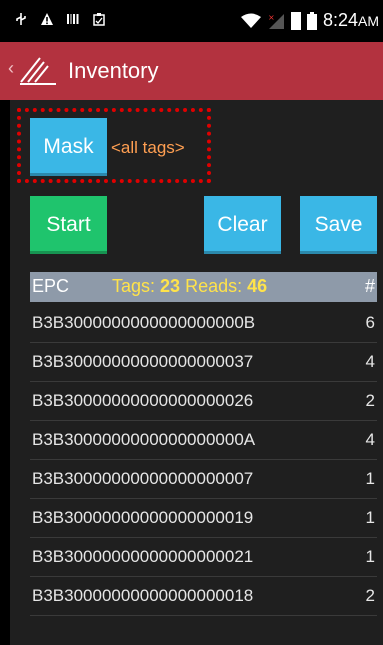 This screenshot has width=383, height=645. I want to click on row-count: 6, so click(370, 322).